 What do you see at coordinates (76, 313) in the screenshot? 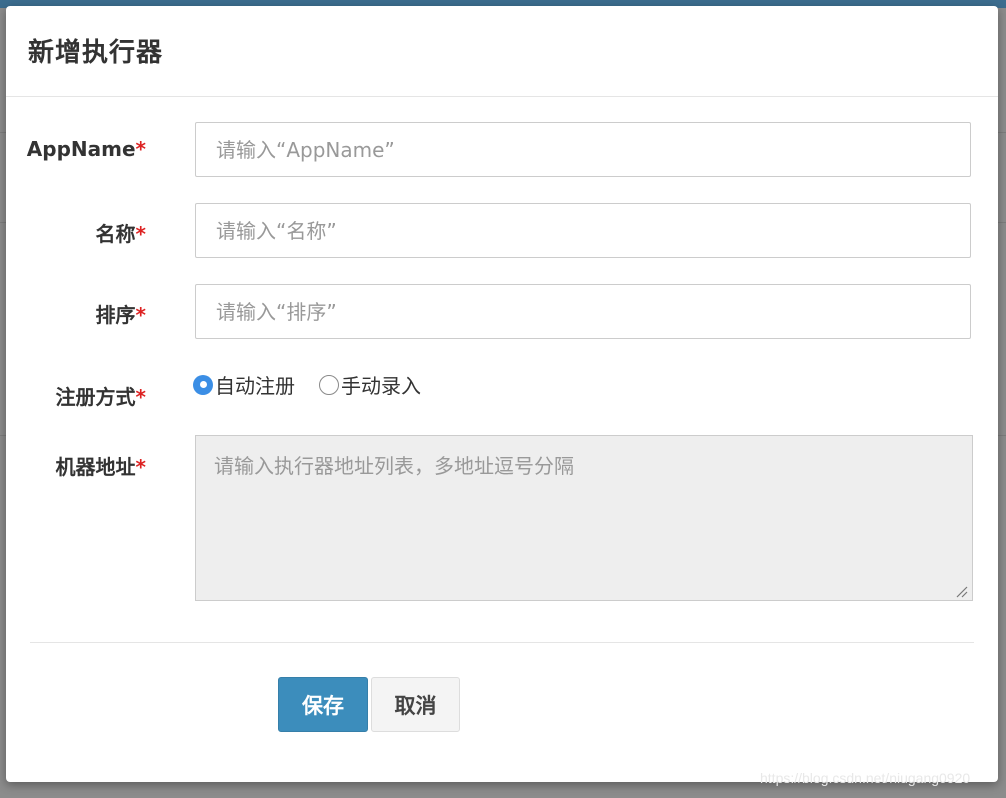
I see `order-label: 排序*` at bounding box center [76, 313].